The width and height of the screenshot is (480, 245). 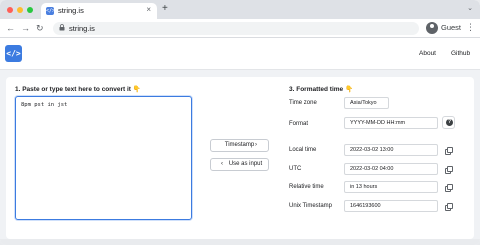 What do you see at coordinates (10, 28) in the screenshot?
I see `back-icon: ←` at bounding box center [10, 28].